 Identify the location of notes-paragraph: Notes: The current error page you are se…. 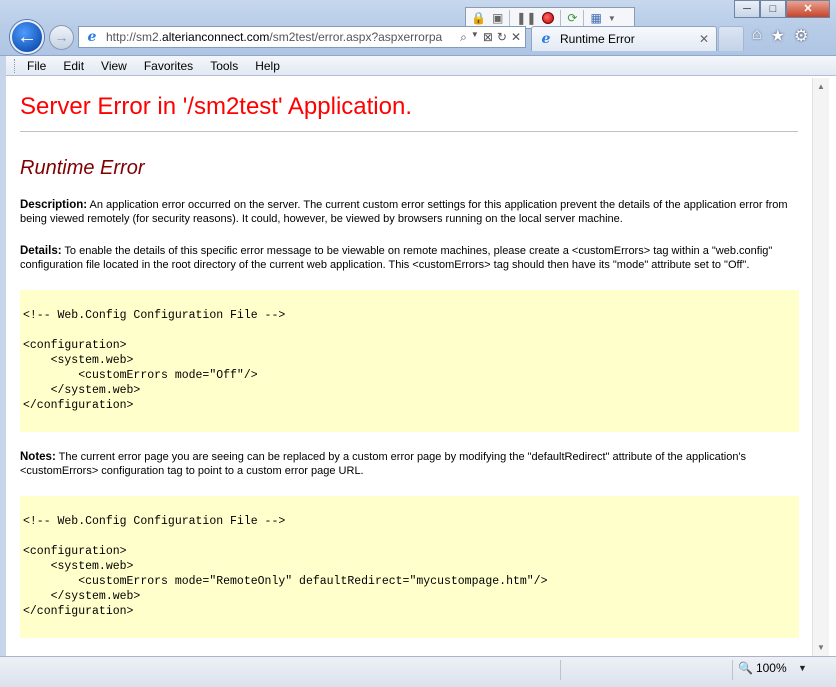
(410, 464).